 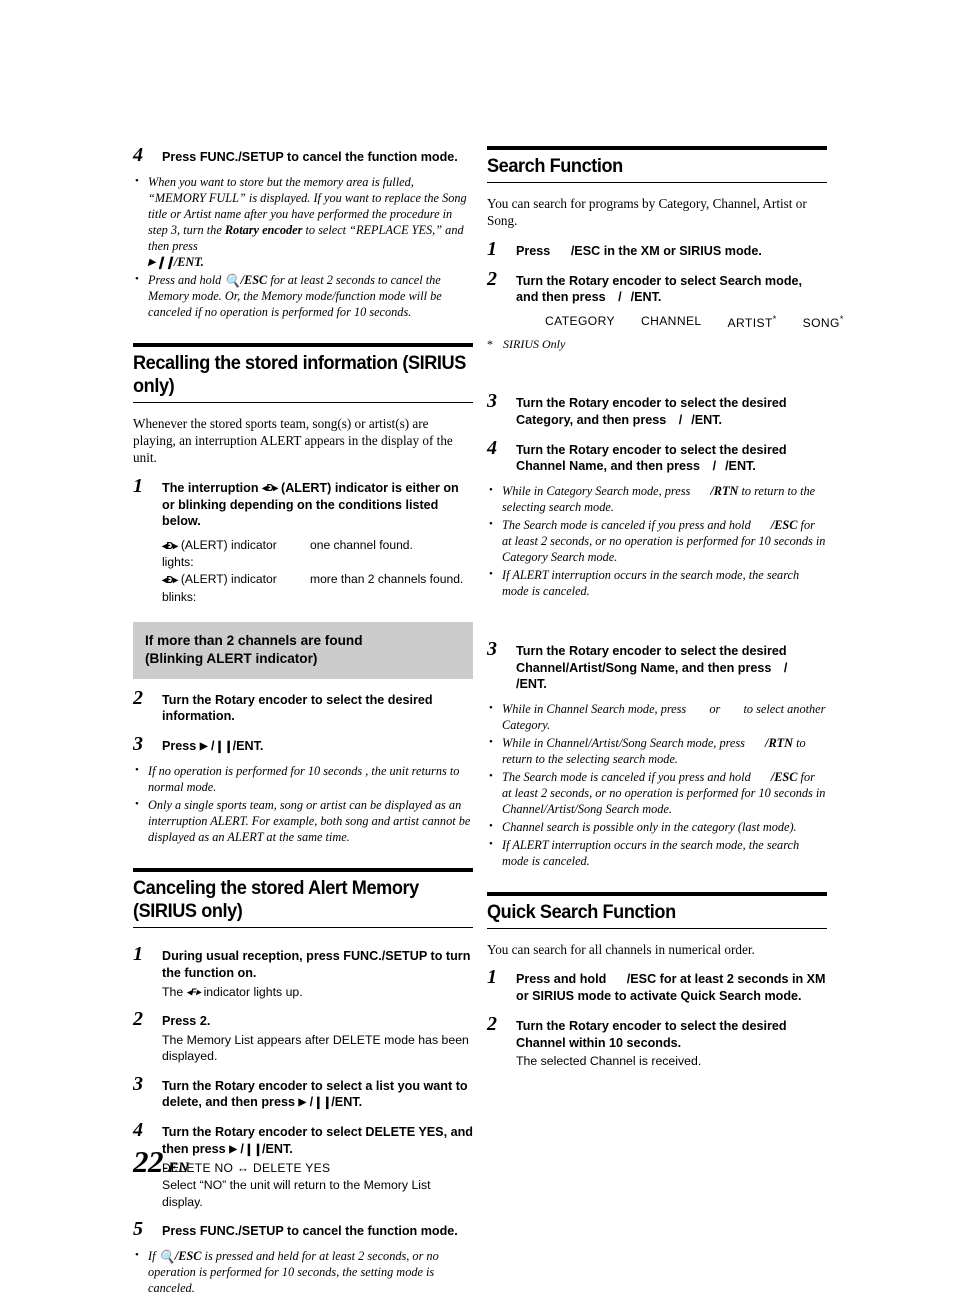 What do you see at coordinates (317, 992) in the screenshot?
I see `step-substep: The ◂F▸ indicator lights up.` at bounding box center [317, 992].